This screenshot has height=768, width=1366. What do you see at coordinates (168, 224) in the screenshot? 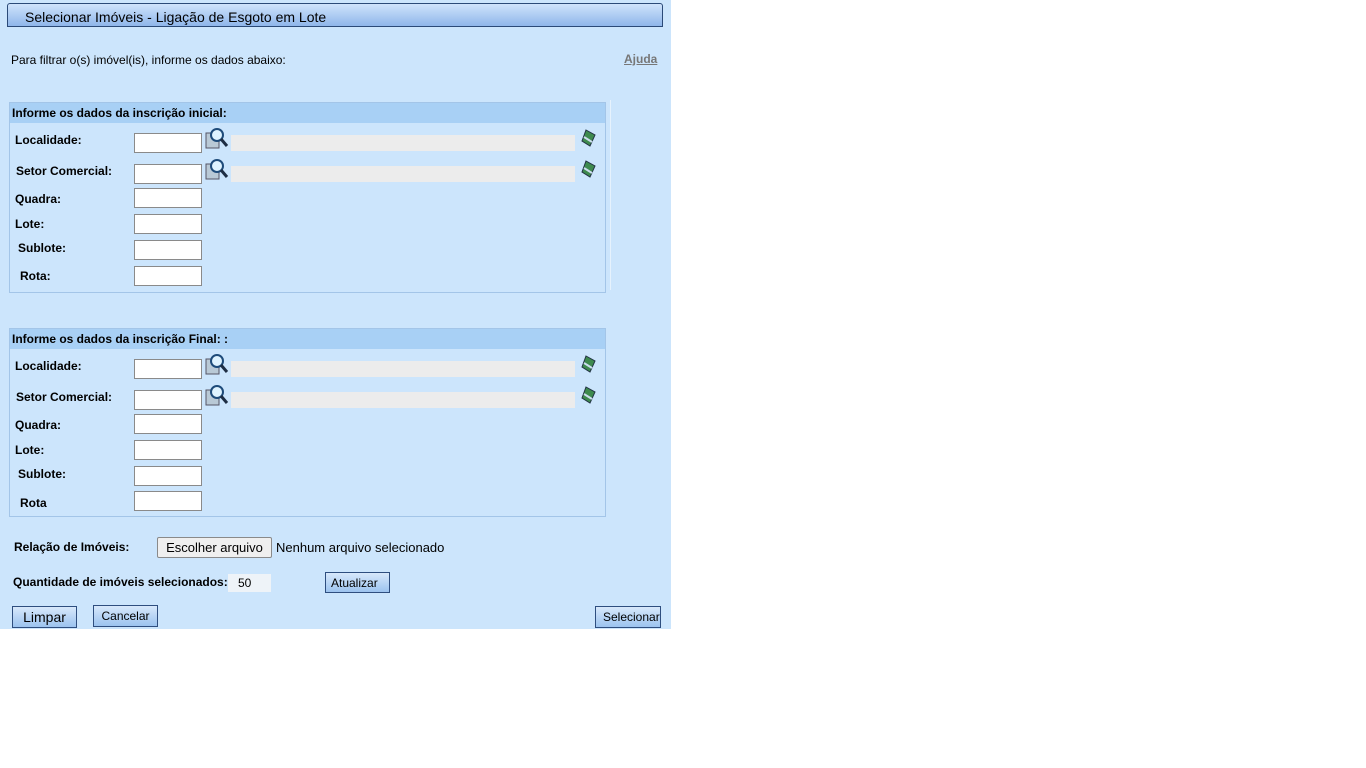
I see `initial-lote-input` at bounding box center [168, 224].